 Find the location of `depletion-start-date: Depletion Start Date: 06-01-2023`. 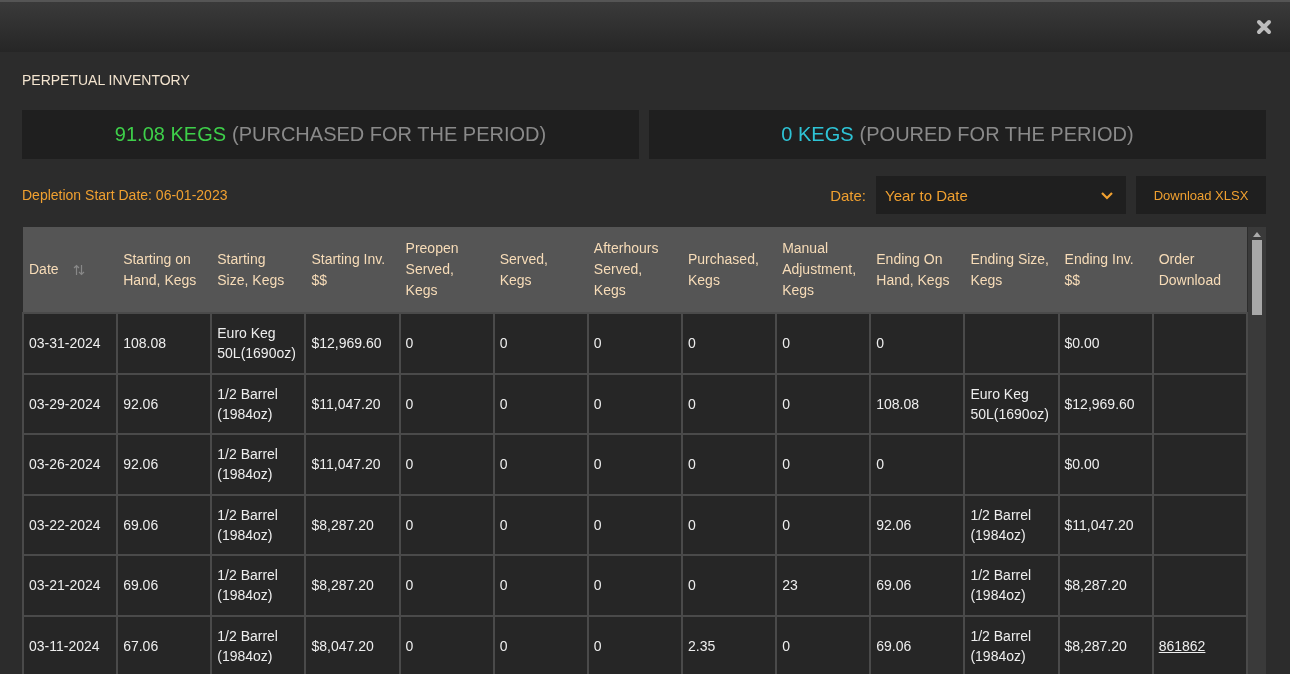

depletion-start-date: Depletion Start Date: 06-01-2023 is located at coordinates (125, 195).